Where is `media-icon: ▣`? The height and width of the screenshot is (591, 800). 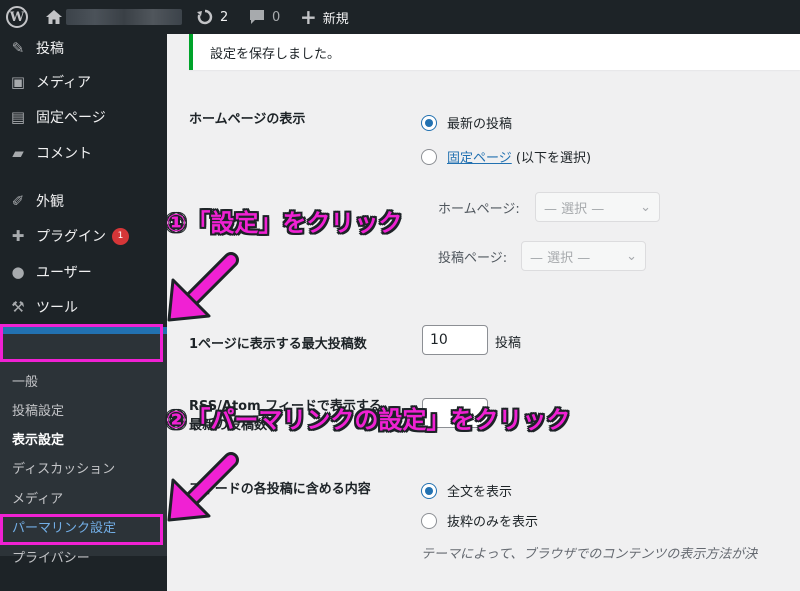
media-icon: ▣ is located at coordinates (18, 82).